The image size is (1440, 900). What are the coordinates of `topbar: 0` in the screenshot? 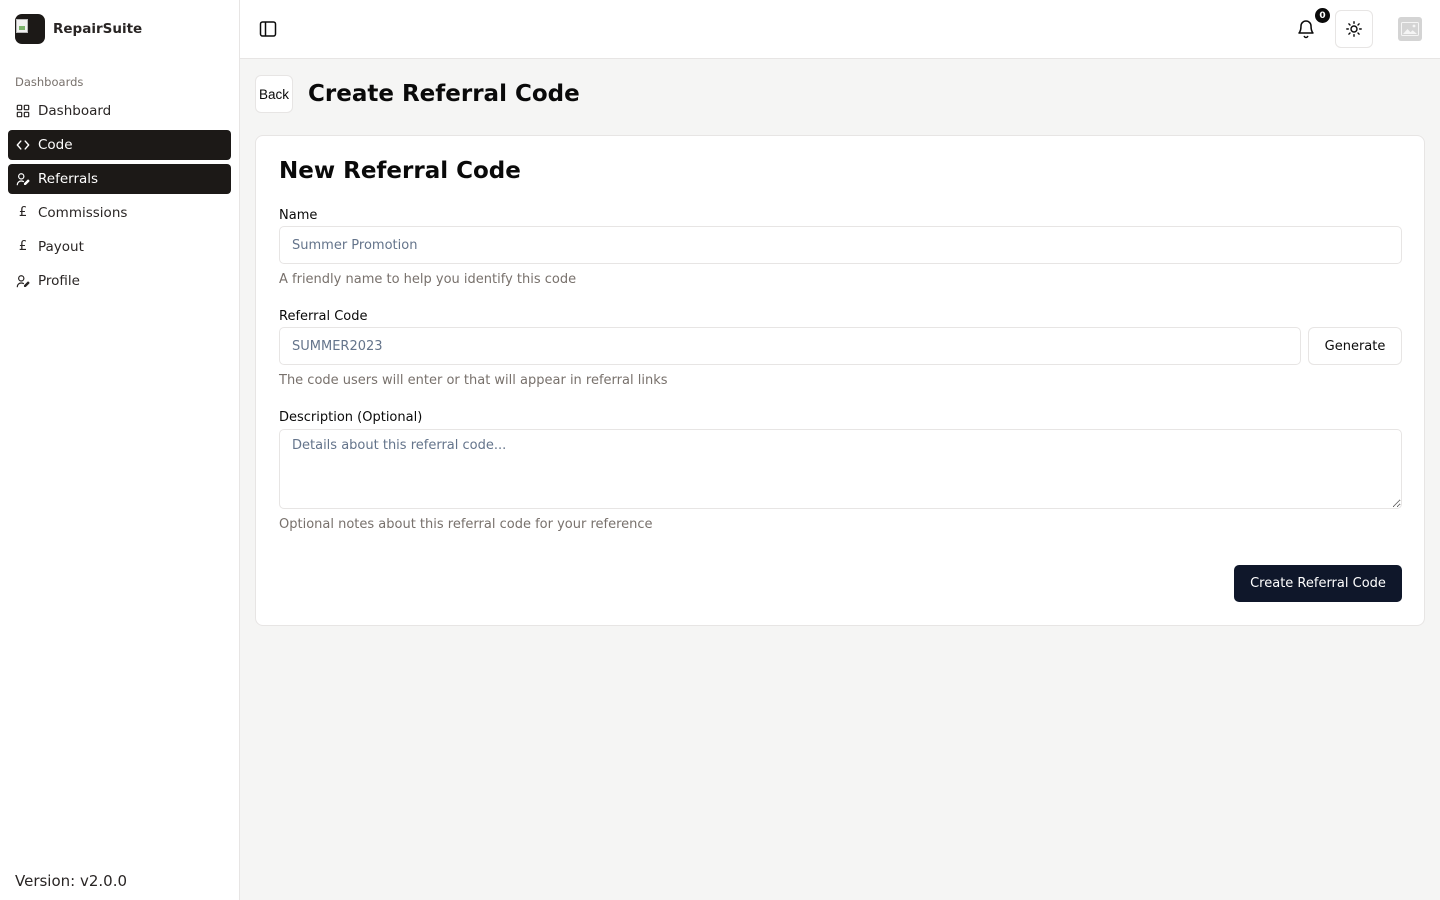 It's located at (840, 29).